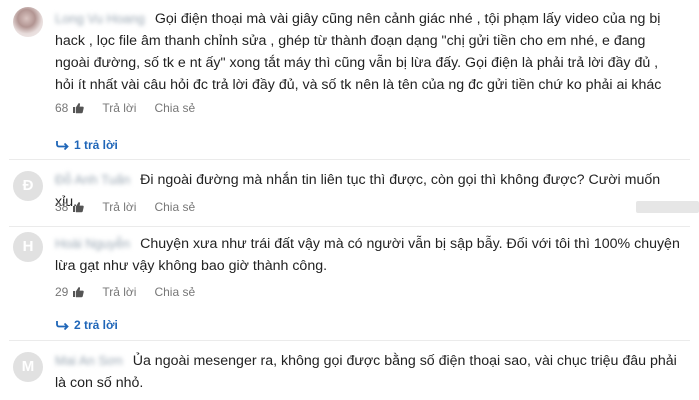  I want to click on like-count: 29, so click(62, 292).